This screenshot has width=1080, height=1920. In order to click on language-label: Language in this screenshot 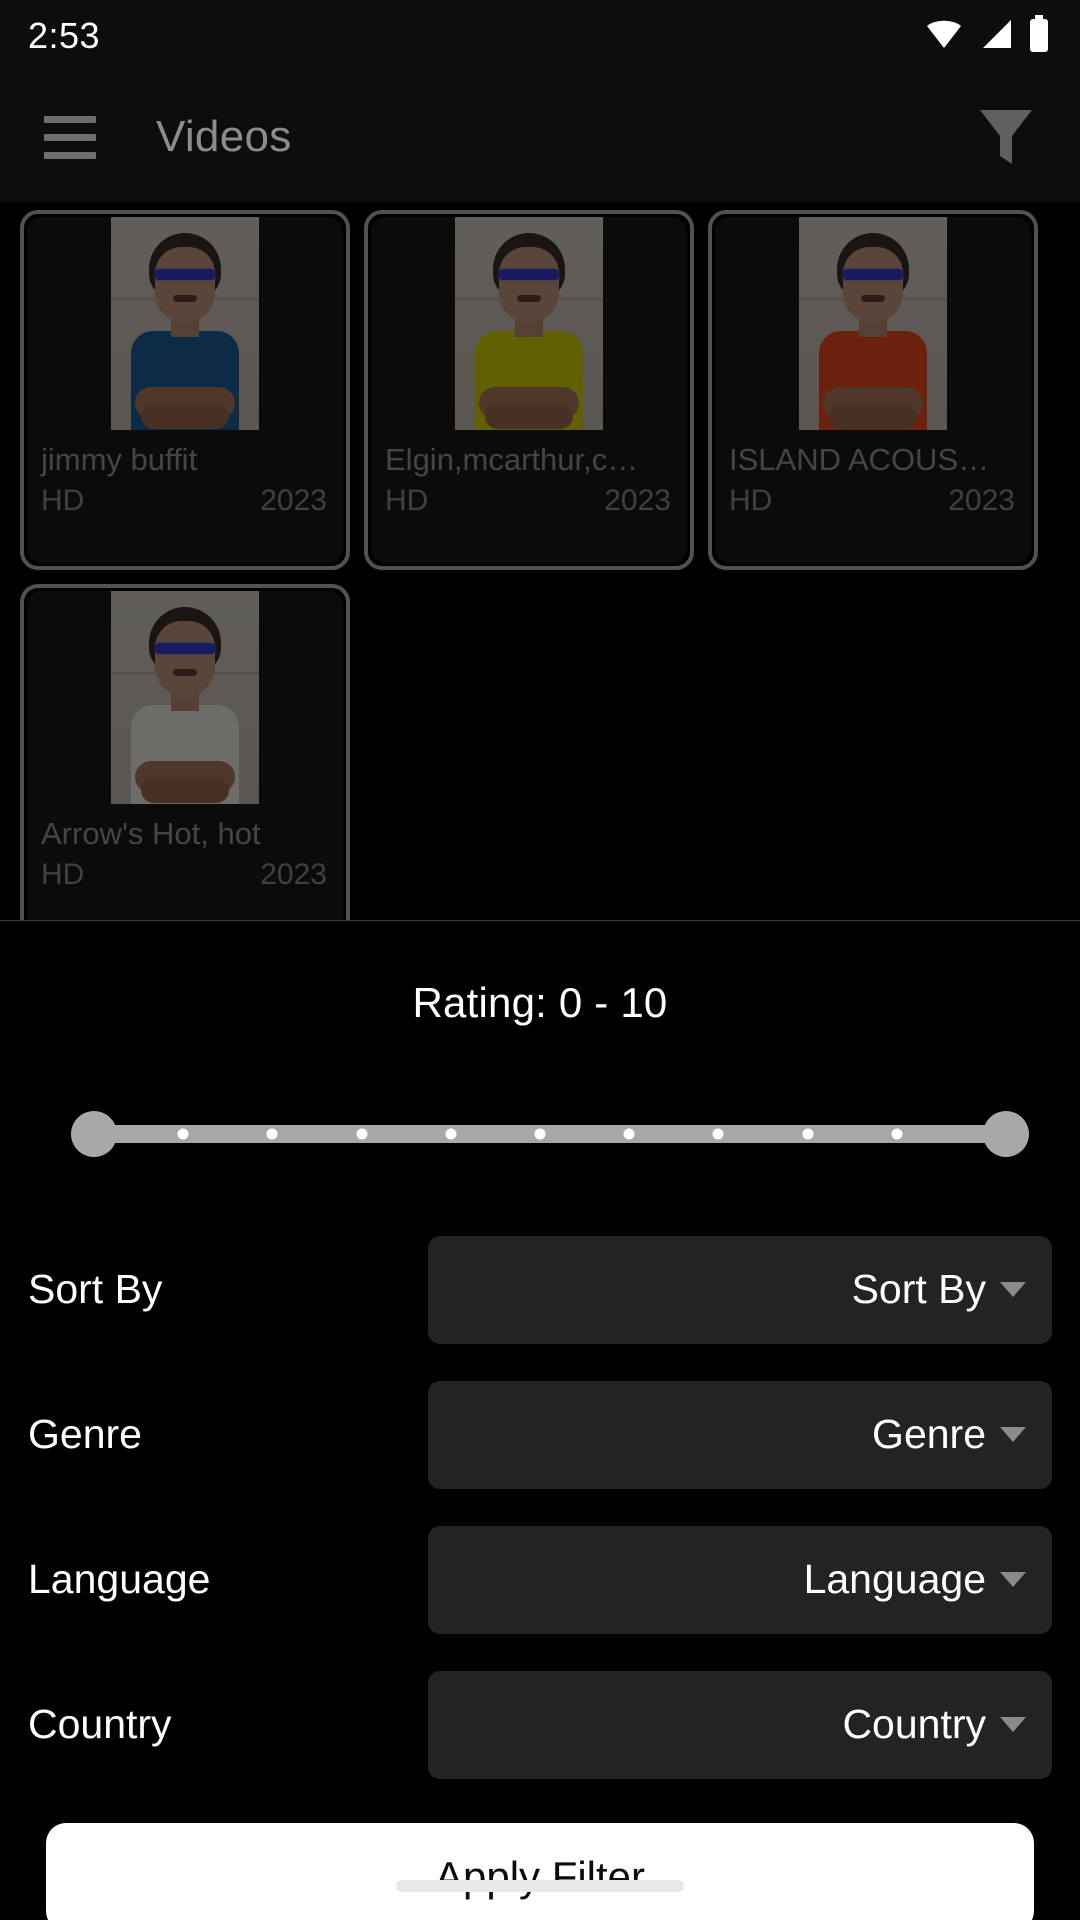, I will do `click(119, 1579)`.